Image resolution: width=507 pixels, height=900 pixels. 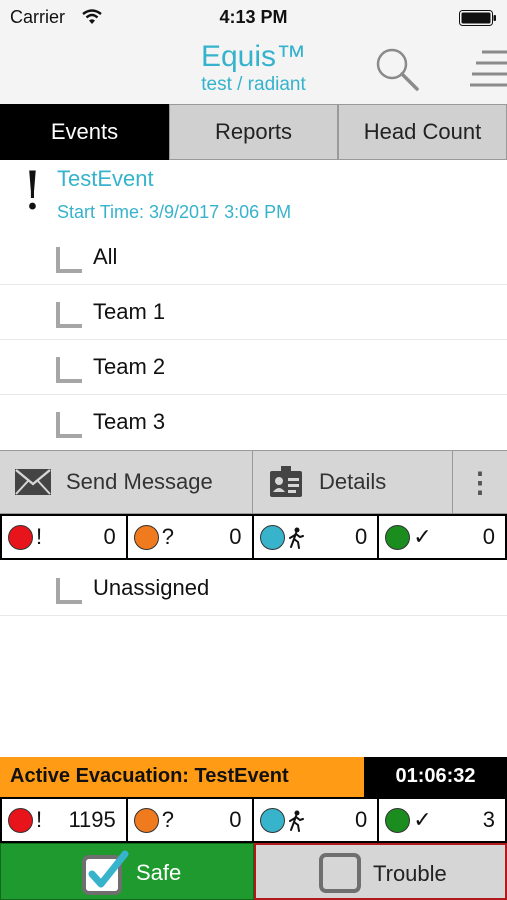 I want to click on team-row-team-1: Team 1, so click(x=253, y=312).